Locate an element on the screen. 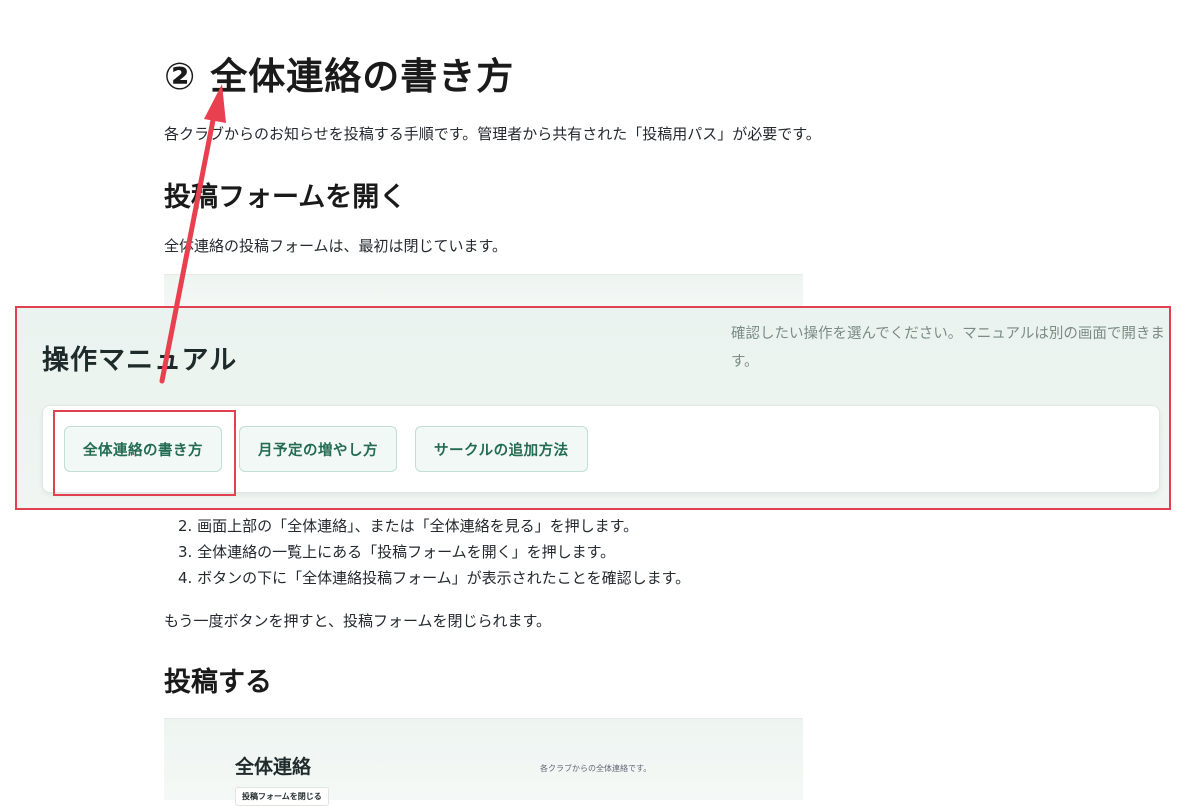 This screenshot has width=1199, height=806. step-item: 3. 全体連絡の一覧上にある「投稿フォームを開く」を押します。 is located at coordinates (397, 552).